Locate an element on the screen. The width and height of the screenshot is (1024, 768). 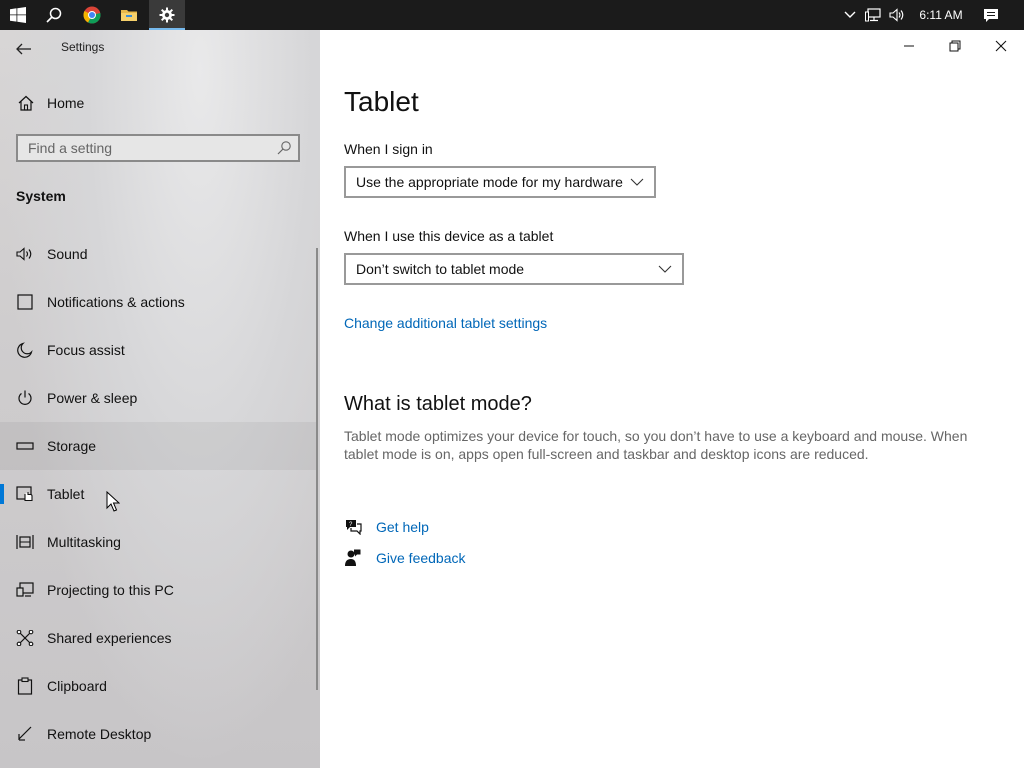
home-label: Home is located at coordinates (66, 103).